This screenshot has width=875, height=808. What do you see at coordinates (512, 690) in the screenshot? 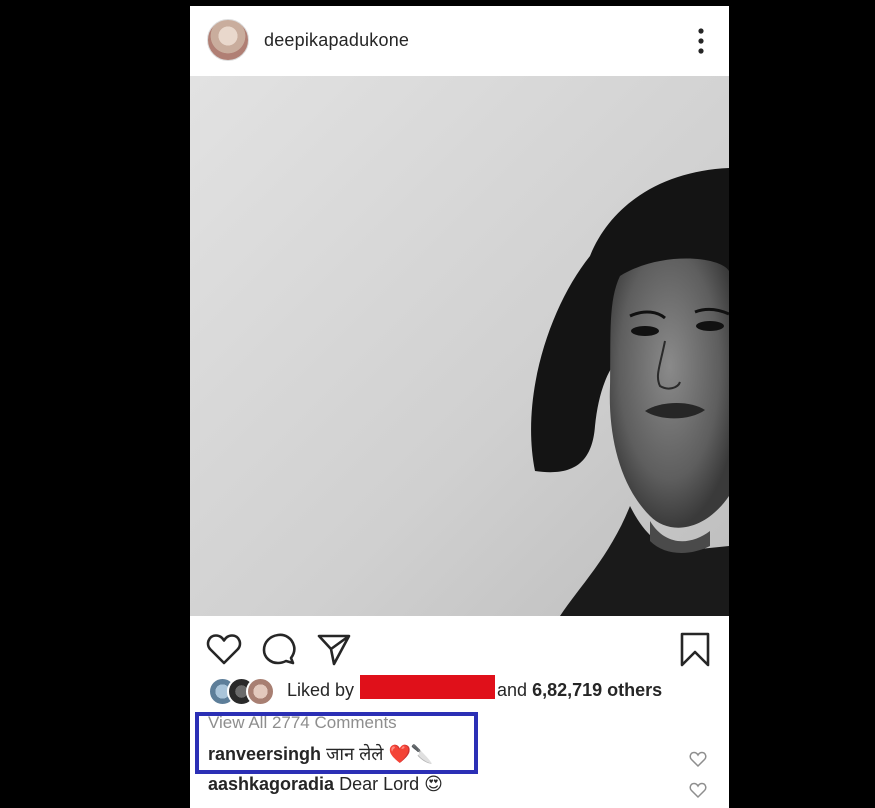
I see `likes-and-label: and` at bounding box center [512, 690].